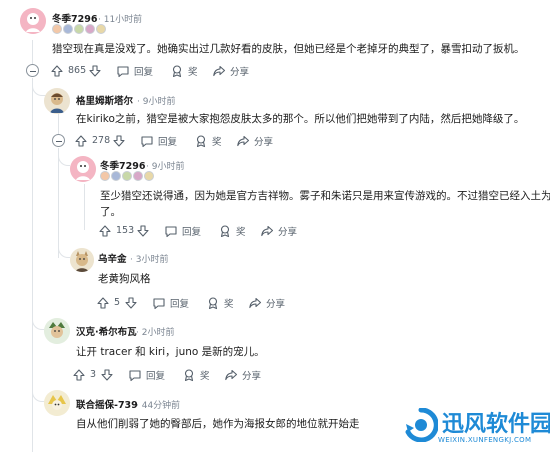 Image resolution: width=550 pixels, height=452 pixels. I want to click on vote-count: 3, so click(93, 374).